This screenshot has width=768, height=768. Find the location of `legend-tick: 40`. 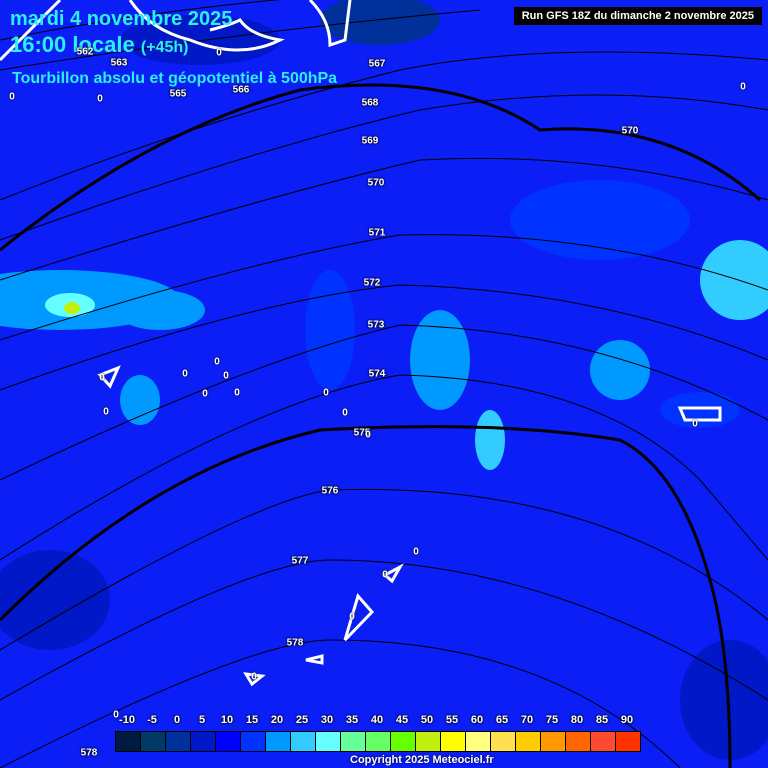

legend-tick: 40 is located at coordinates (377, 720).